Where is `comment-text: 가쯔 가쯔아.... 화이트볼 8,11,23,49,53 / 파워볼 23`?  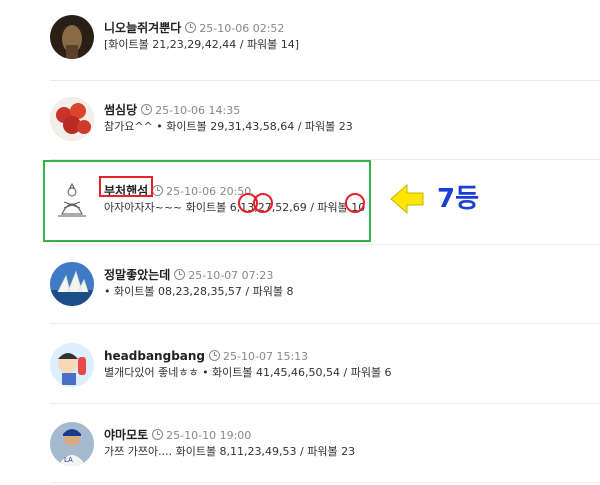 comment-text: 가쯔 가쯔아.... 화이트볼 8,11,23,49,53 / 파워볼 23 is located at coordinates (230, 451).